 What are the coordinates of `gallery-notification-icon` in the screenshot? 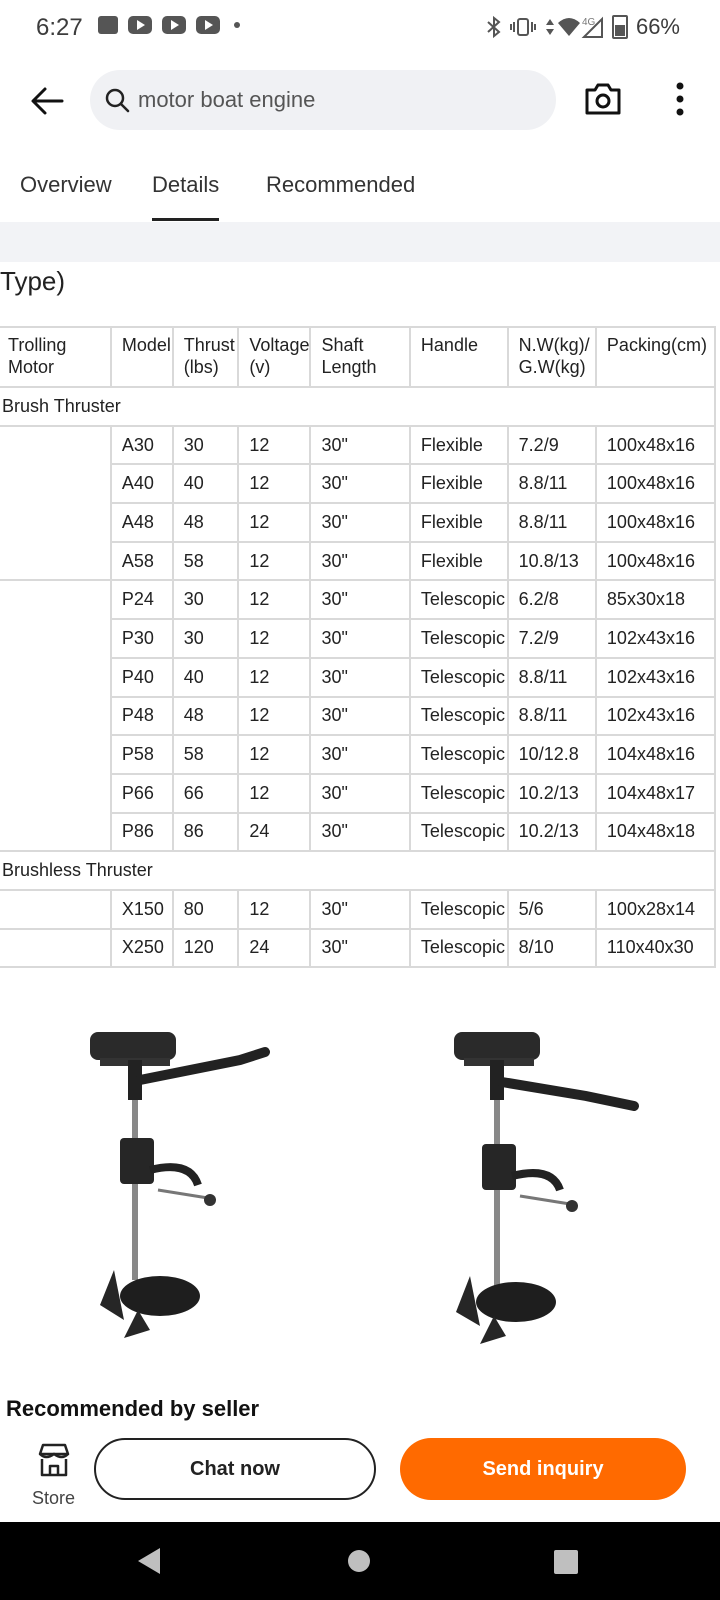 It's located at (108, 25).